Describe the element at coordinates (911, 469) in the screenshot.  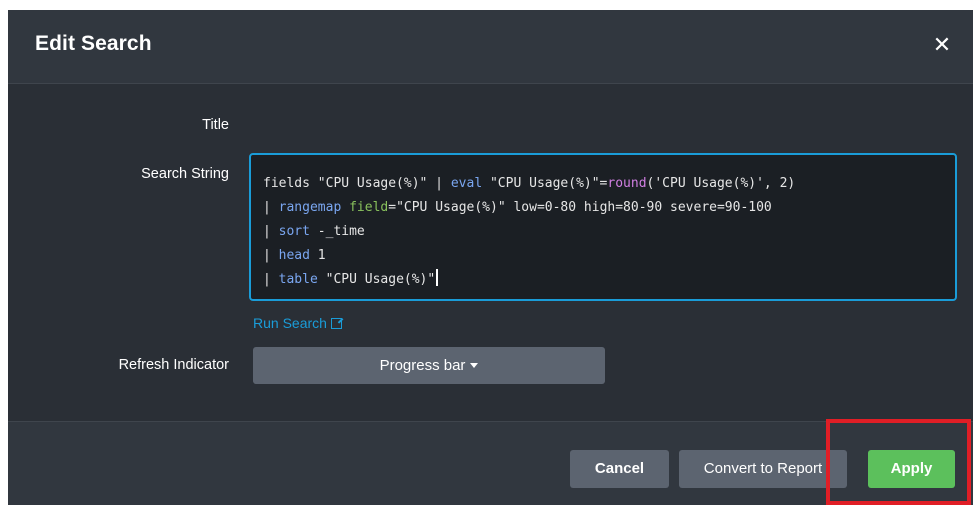
I see `apply-button: Apply` at that location.